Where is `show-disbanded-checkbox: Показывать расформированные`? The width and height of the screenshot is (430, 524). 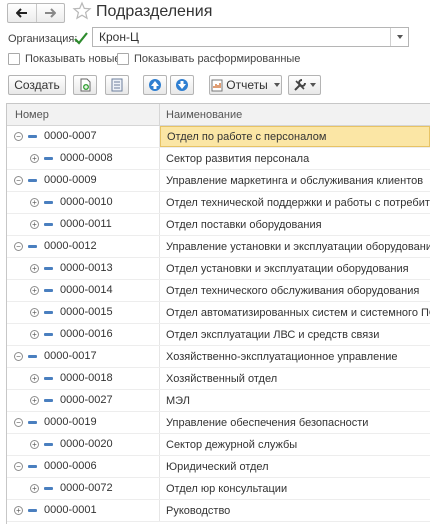
show-disbanded-checkbox: Показывать расформированные is located at coordinates (208, 59).